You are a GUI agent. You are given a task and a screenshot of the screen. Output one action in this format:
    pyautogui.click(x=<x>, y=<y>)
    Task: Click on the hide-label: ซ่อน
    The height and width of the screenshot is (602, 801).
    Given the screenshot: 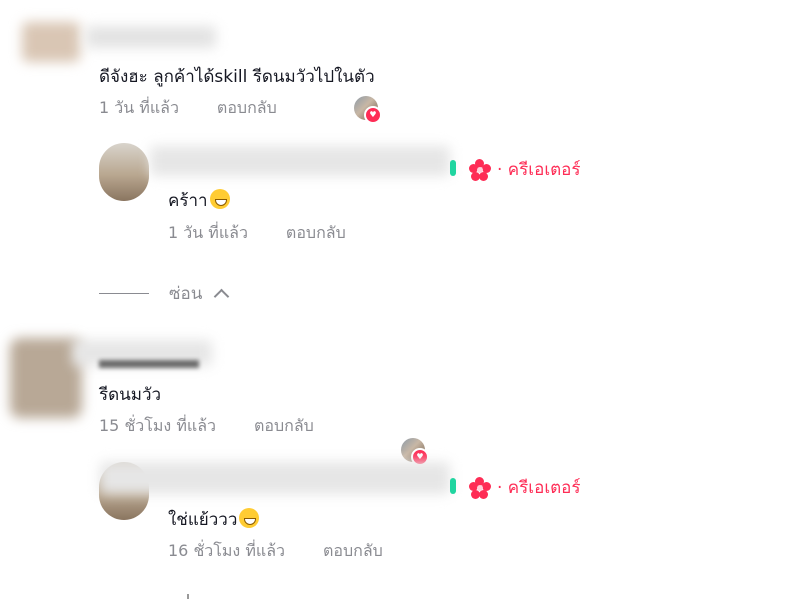 What is the action you would take?
    pyautogui.click(x=186, y=294)
    